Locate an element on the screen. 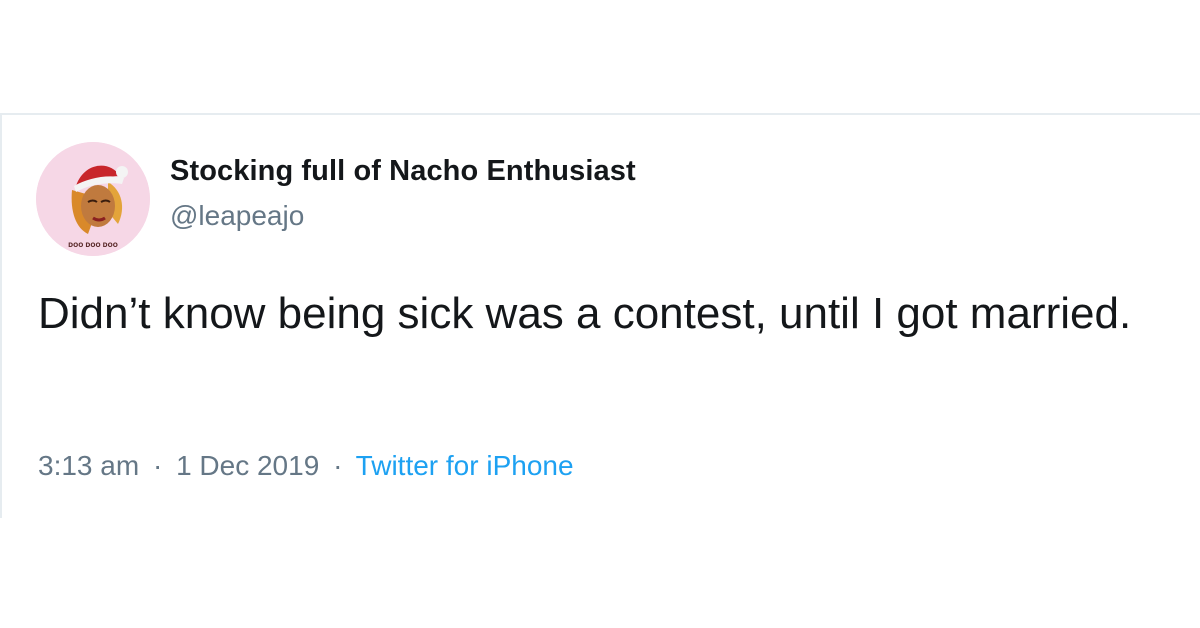 This screenshot has width=1200, height=628. tweet-time: 3:13 am is located at coordinates (88, 465).